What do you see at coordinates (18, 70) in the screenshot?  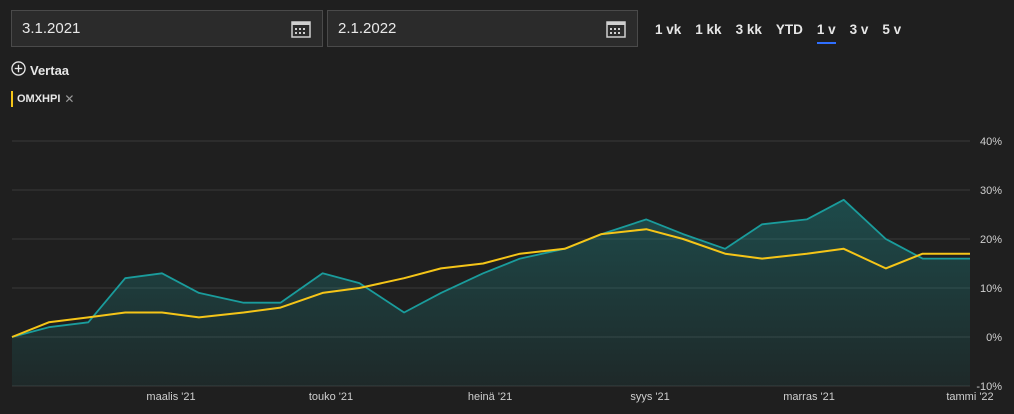 I see `plus-circle-icon` at bounding box center [18, 70].